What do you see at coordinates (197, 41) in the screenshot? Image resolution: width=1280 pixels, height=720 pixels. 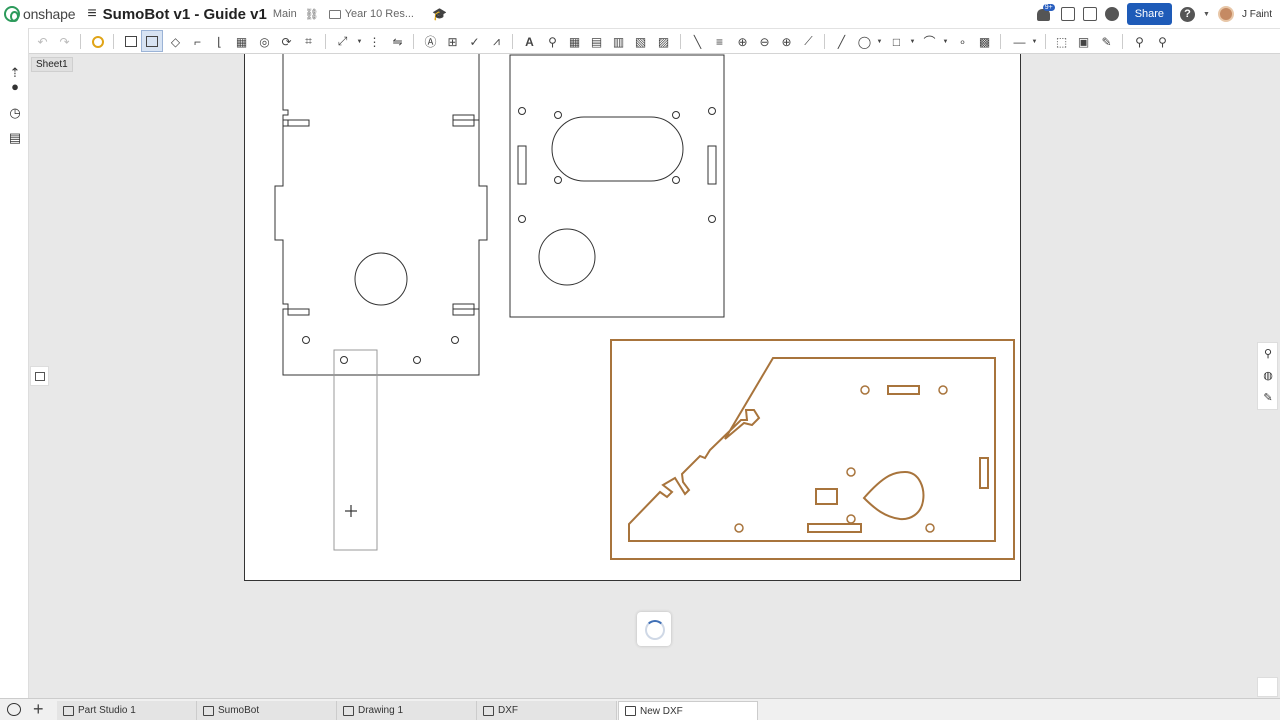 I see `section-view-icon: ⌐` at bounding box center [197, 41].